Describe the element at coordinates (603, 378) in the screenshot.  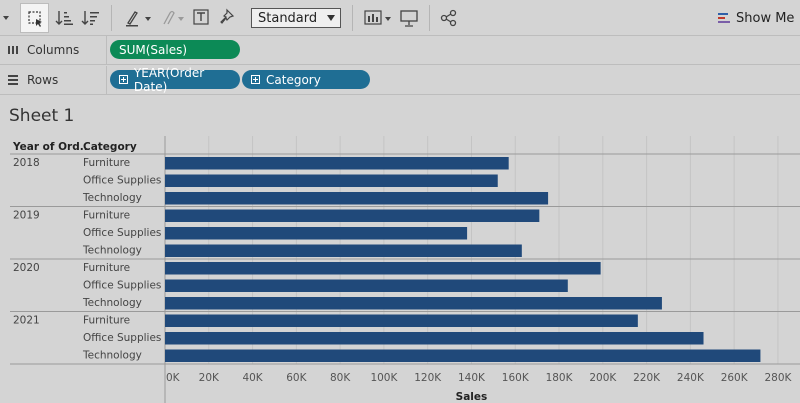
I see `x-tick-label: 200K` at that location.